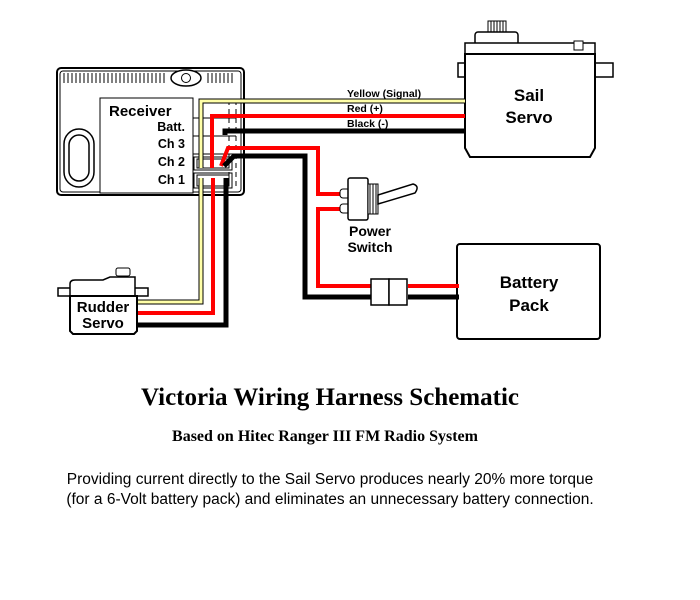 This screenshot has height=600, width=700. Describe the element at coordinates (365, 109) in the screenshot. I see `positive-wire-label: Red (+)` at that location.